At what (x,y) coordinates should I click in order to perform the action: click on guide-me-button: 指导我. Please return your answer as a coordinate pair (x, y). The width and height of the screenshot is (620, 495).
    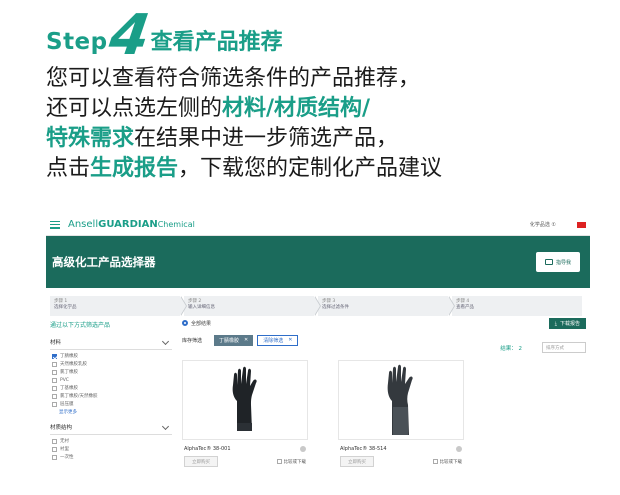
    Looking at the image, I should click on (558, 262).